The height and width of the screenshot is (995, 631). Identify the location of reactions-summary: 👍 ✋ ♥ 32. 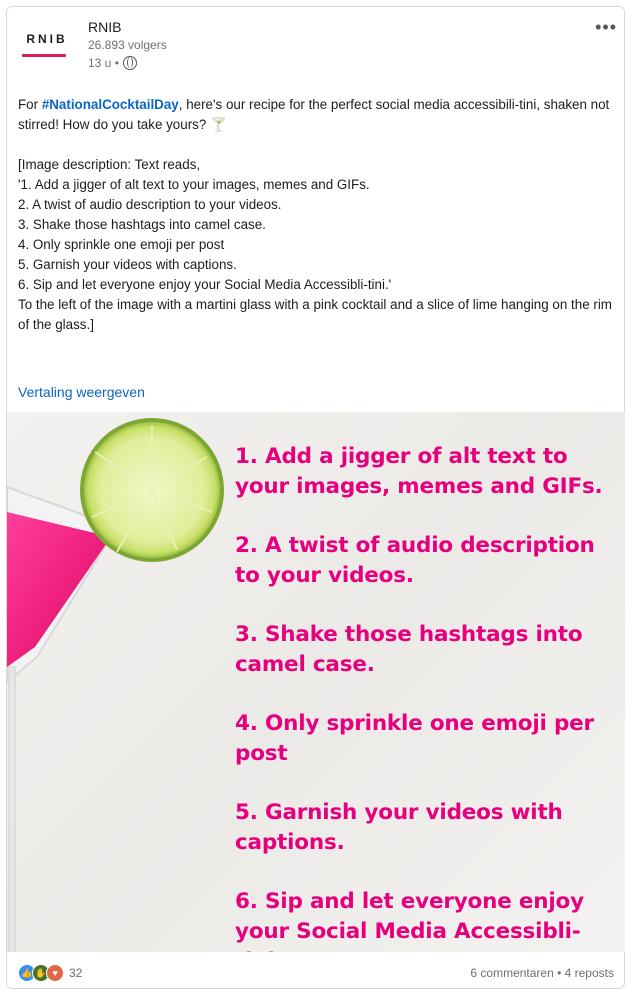
(50, 973).